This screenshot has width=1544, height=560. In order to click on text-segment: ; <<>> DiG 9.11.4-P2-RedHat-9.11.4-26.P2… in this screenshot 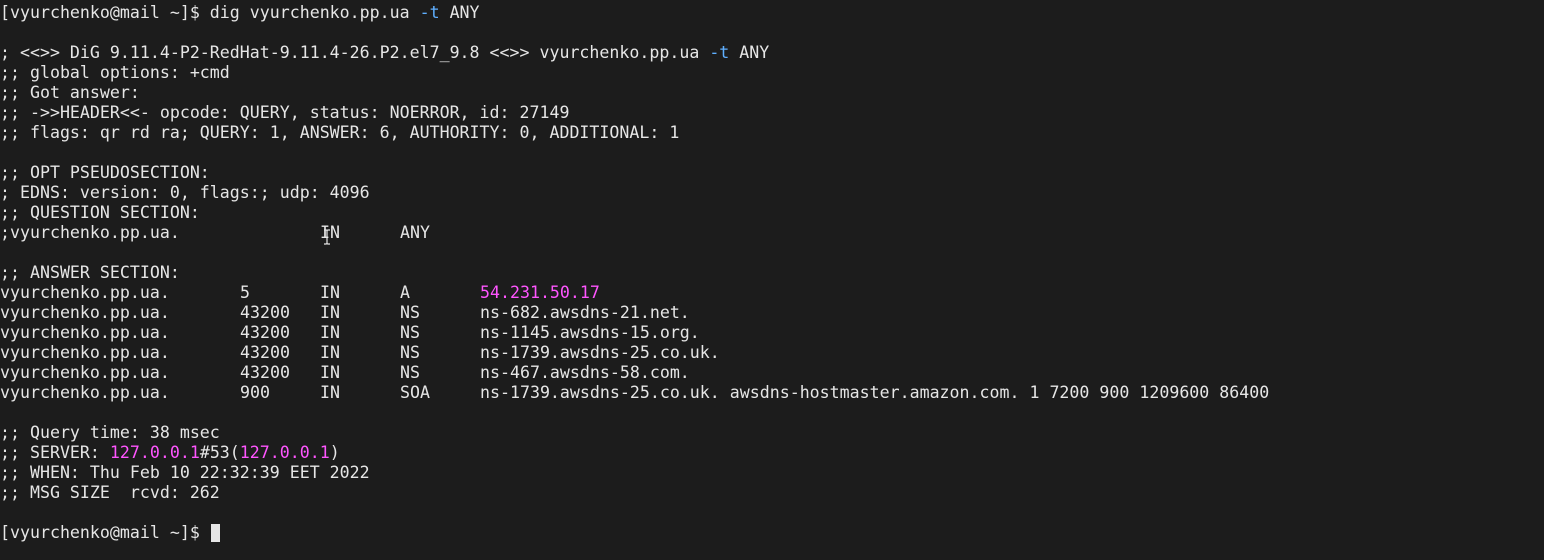, I will do `click(355, 52)`.